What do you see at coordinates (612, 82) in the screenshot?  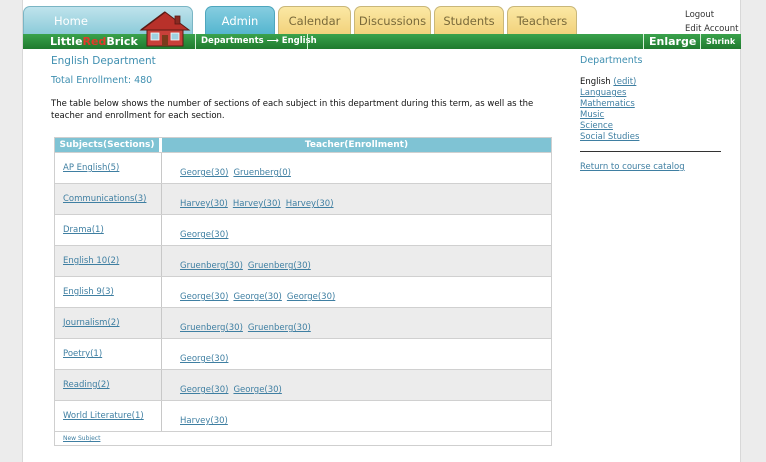 I see `department-current: English (edit)` at bounding box center [612, 82].